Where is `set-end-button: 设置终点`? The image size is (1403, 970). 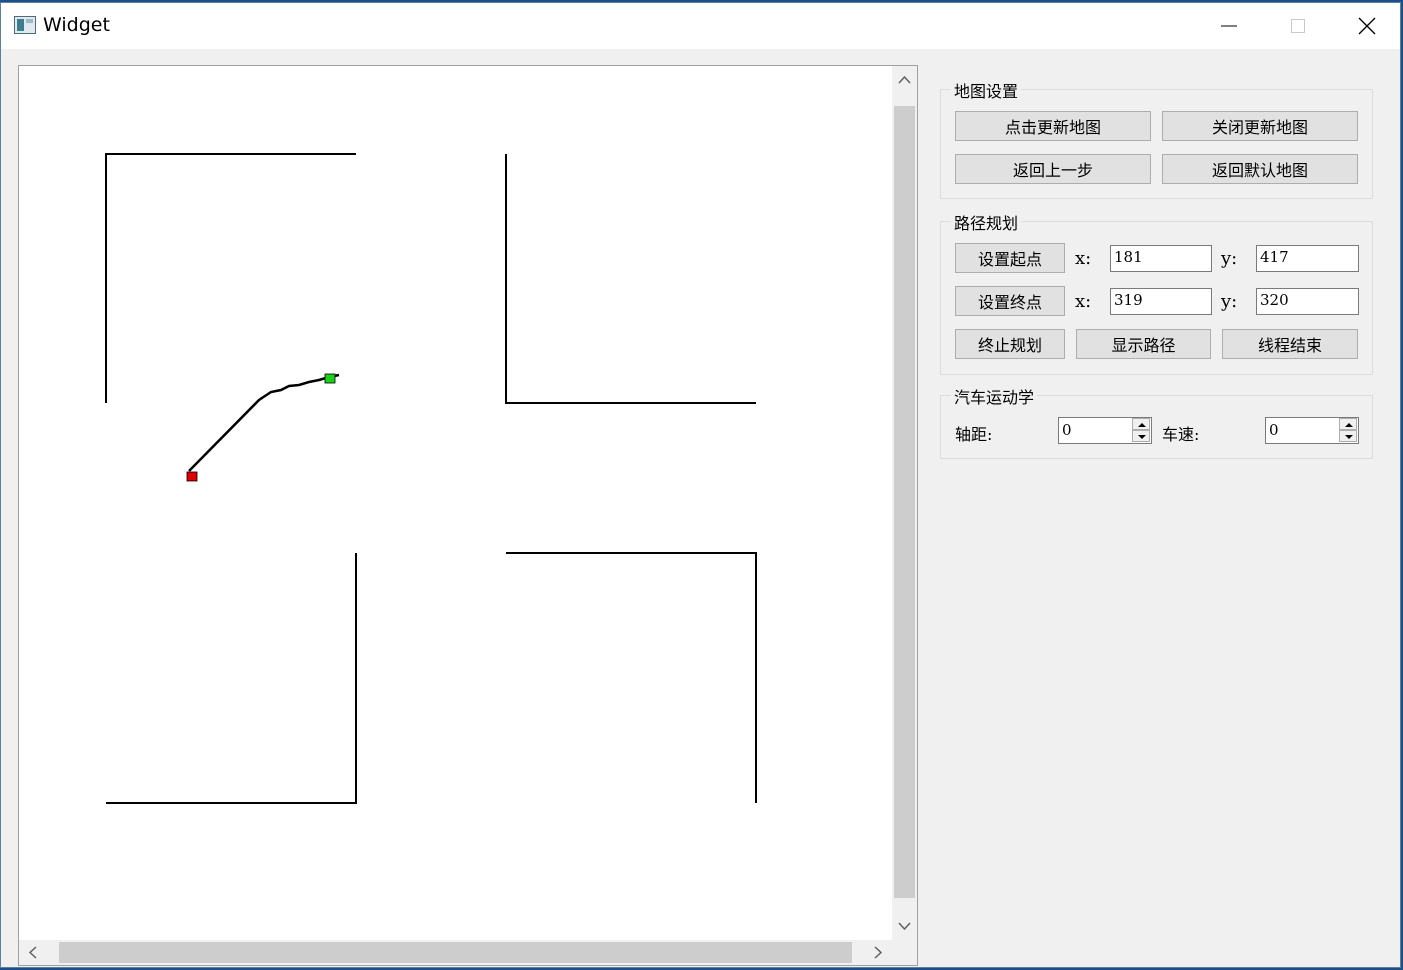 set-end-button: 设置终点 is located at coordinates (1010, 301).